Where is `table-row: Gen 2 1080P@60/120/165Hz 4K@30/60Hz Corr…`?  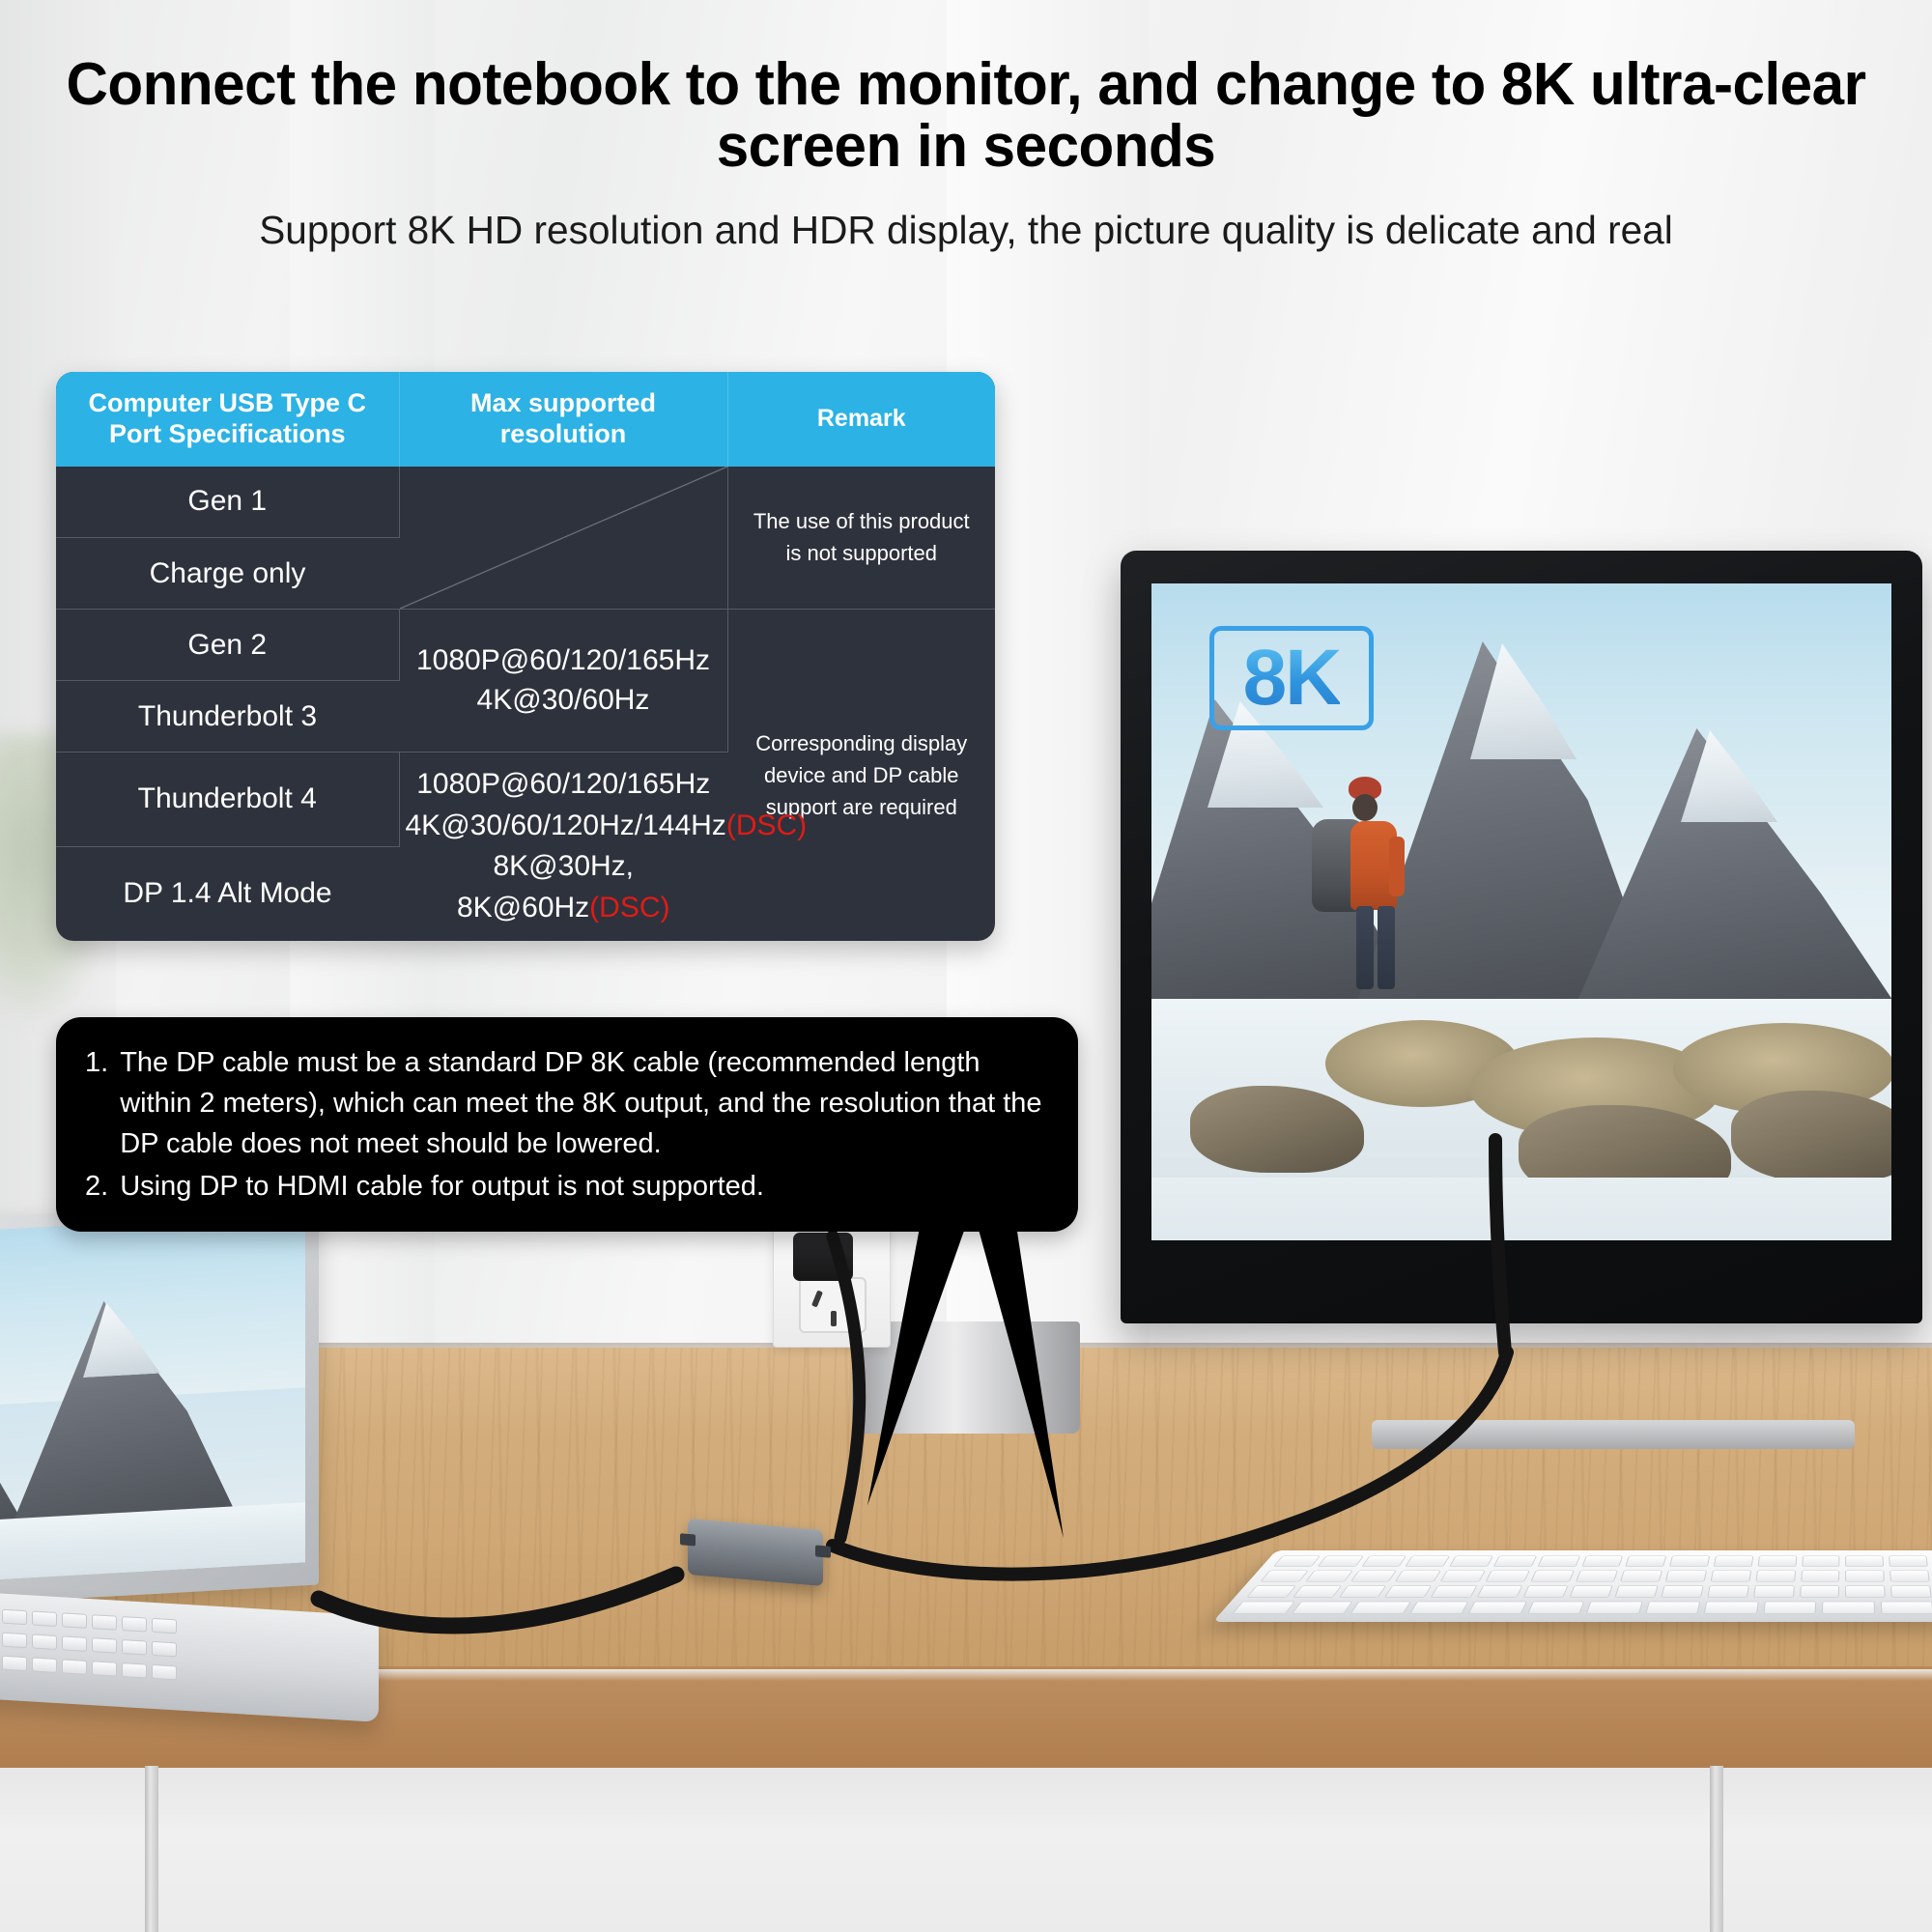 table-row: Gen 2 1080P@60/120/165Hz 4K@30/60Hz Corr… is located at coordinates (525, 775).